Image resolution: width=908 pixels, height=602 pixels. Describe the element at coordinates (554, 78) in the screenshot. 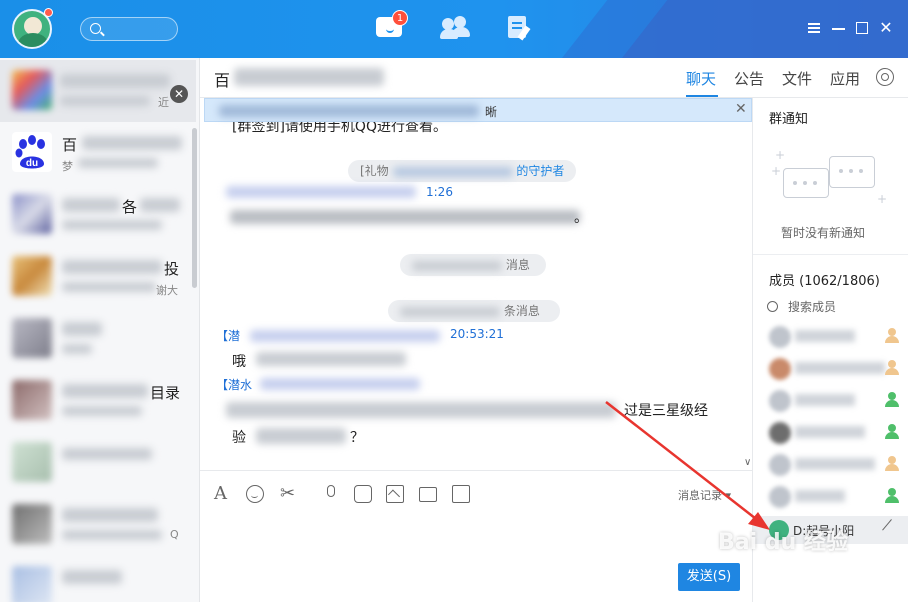

I see `chat-header: 百 聊天 公告 文件 应用` at that location.